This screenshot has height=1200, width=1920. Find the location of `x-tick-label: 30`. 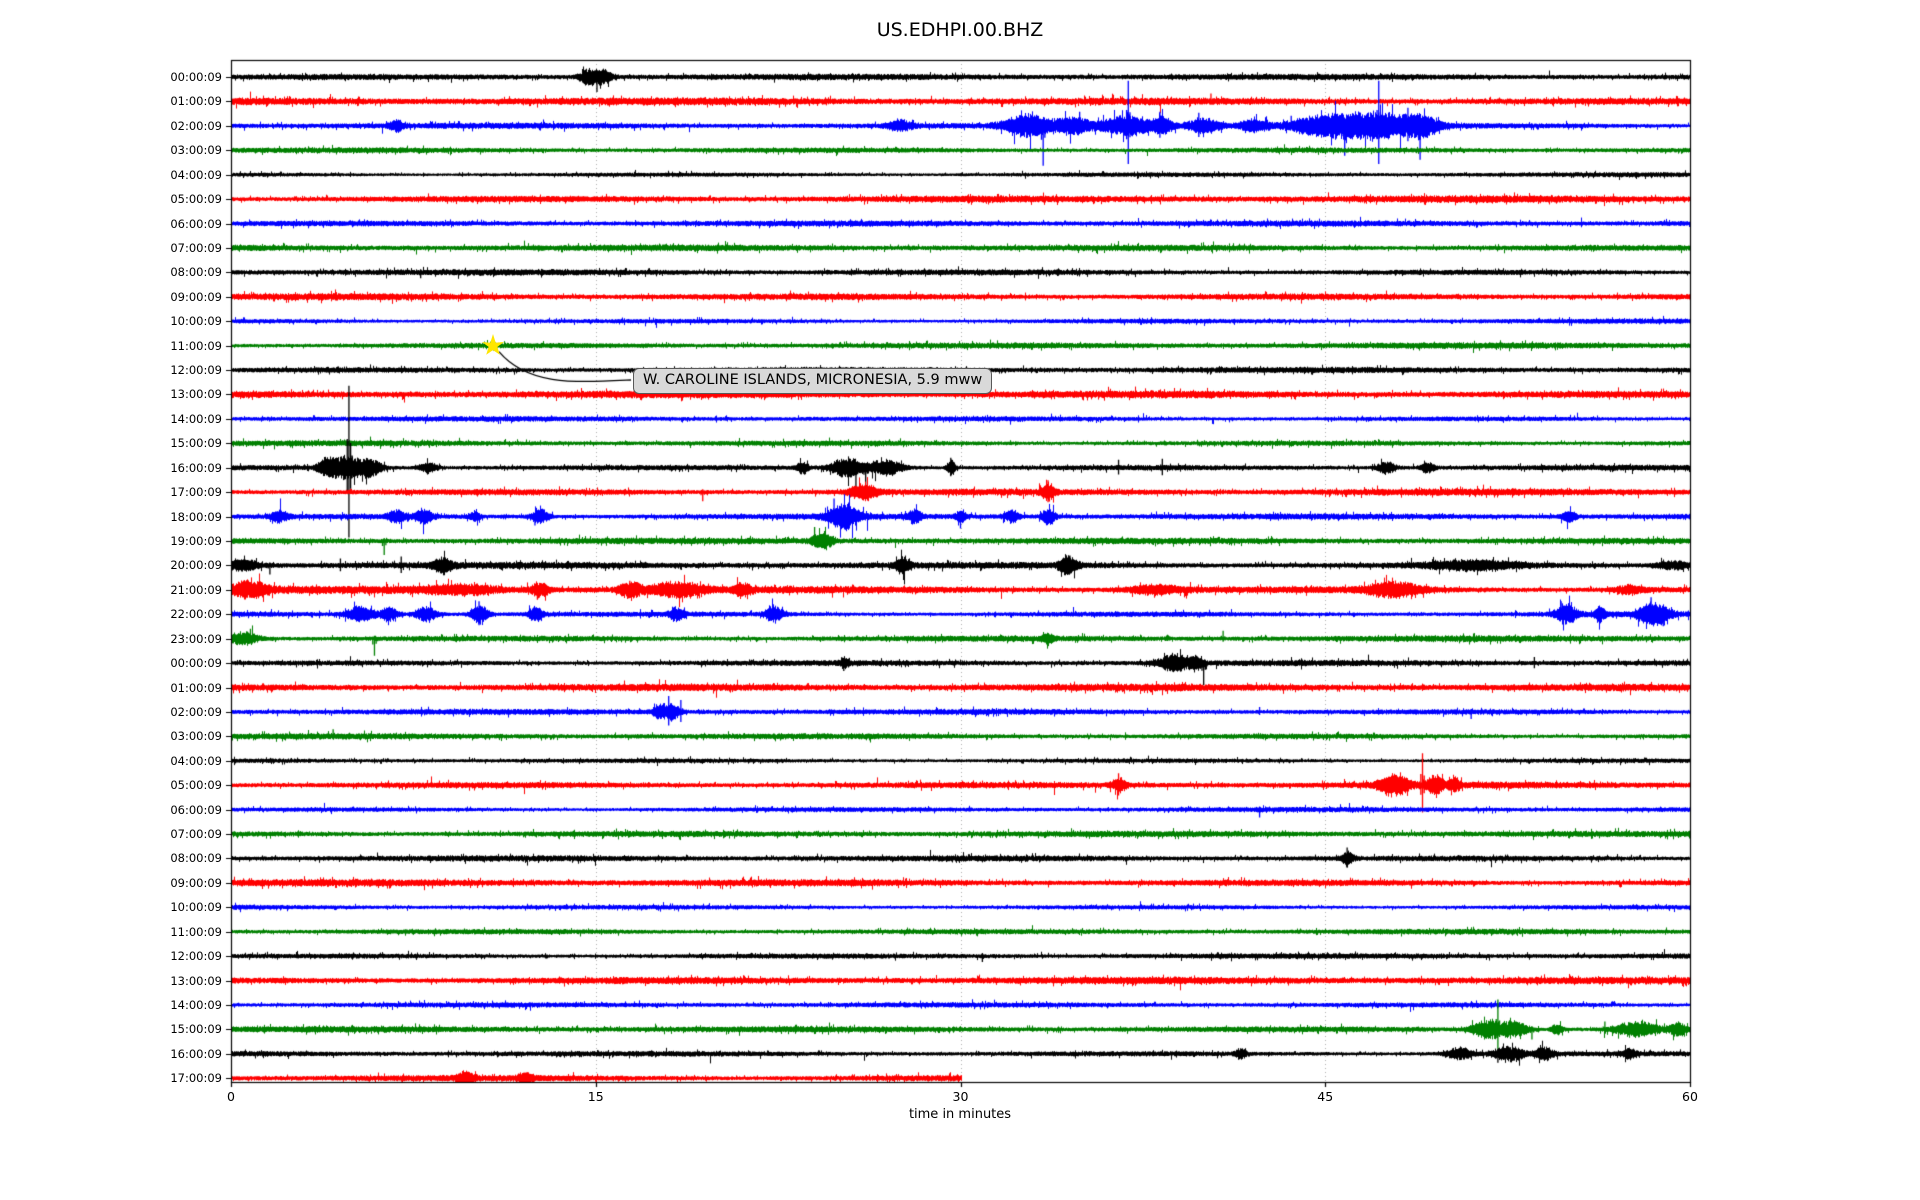

x-tick-label: 30 is located at coordinates (960, 1096).